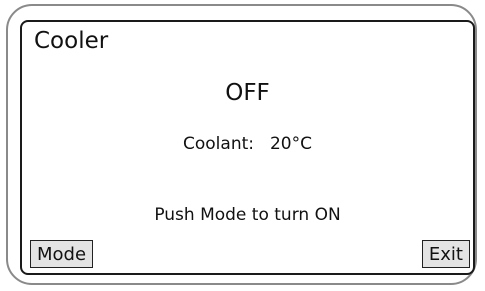 This screenshot has width=485, height=291. I want to click on coolant-readout: Coolant: 20°C, so click(247, 144).